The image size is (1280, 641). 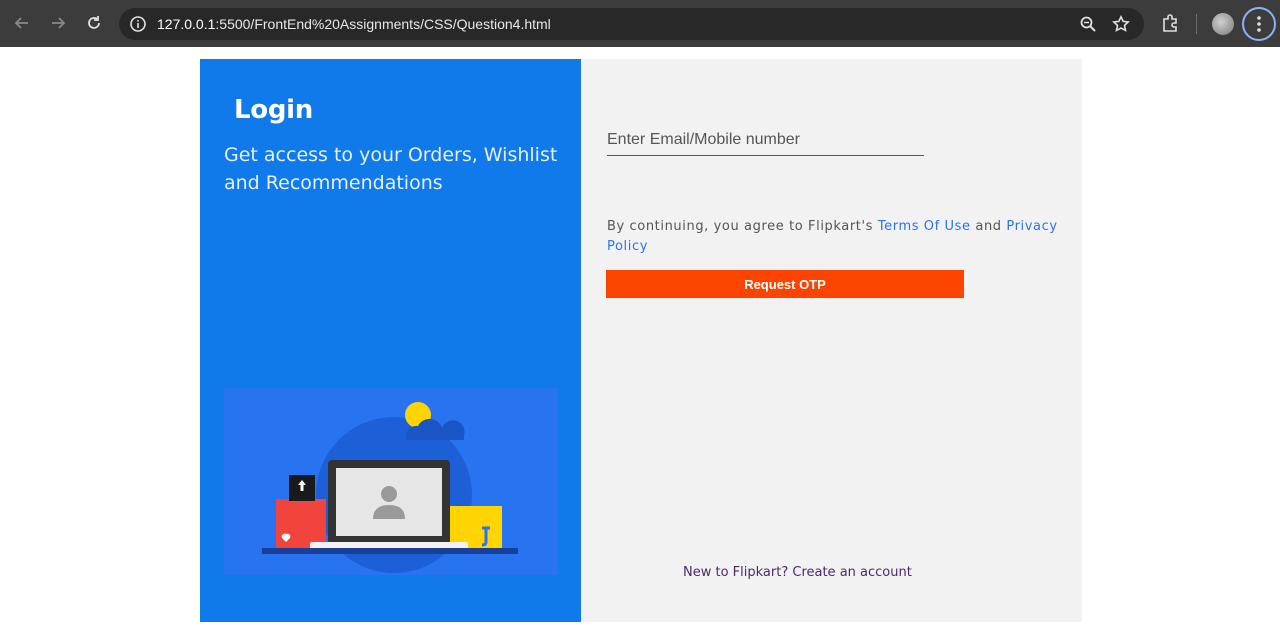 I want to click on login-illustration, so click(x=391, y=481).